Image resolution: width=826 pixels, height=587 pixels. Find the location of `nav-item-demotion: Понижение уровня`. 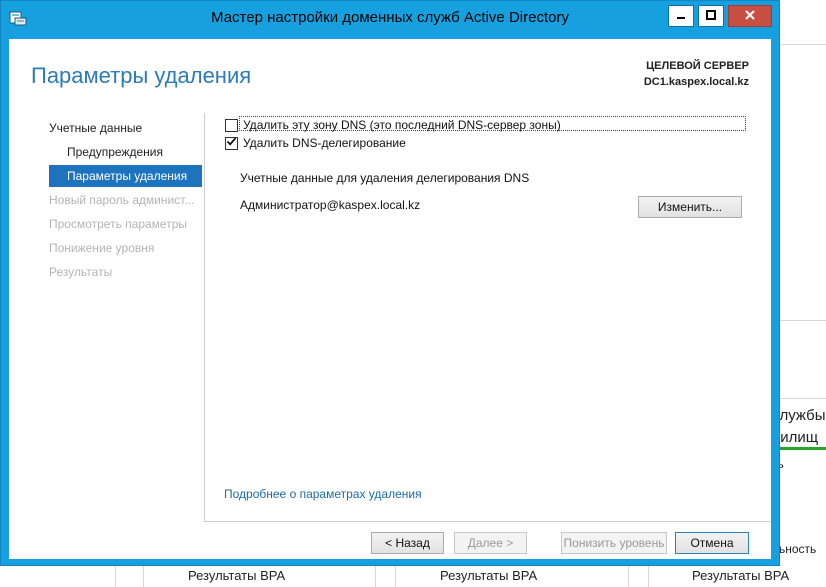

nav-item-demotion: Понижение уровня is located at coordinates (102, 248).